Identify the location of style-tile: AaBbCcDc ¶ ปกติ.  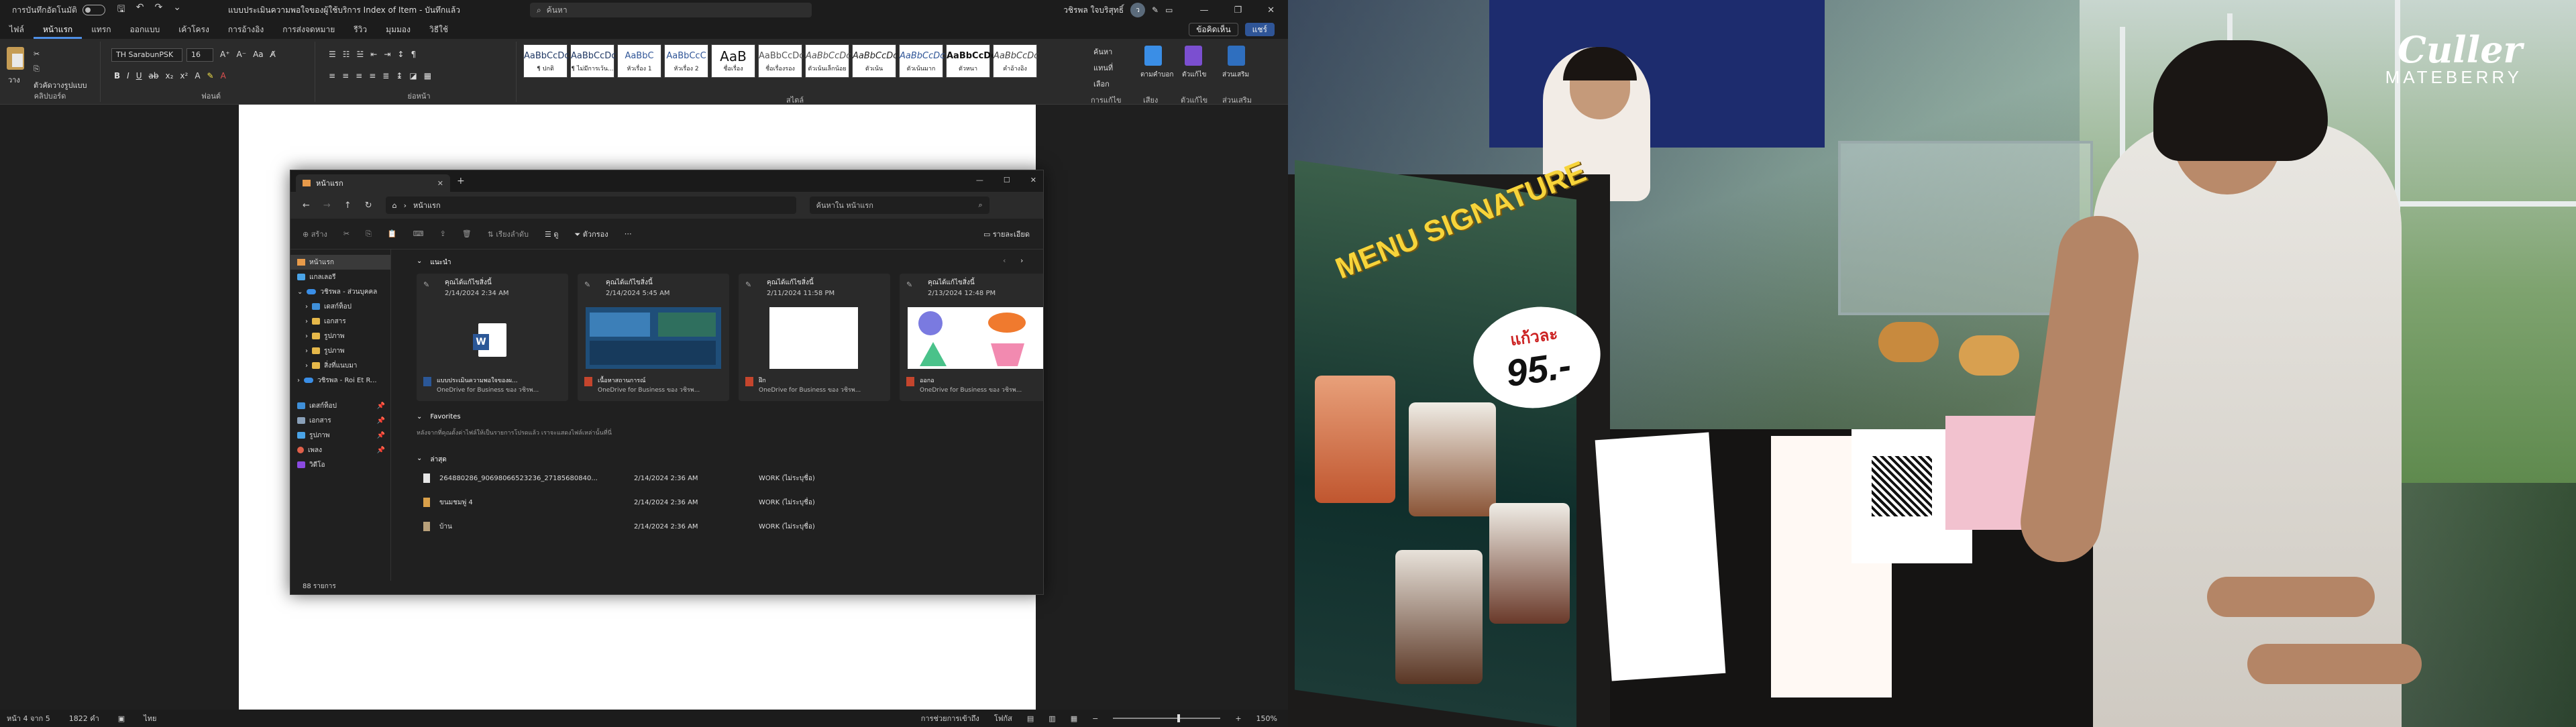
(546, 61).